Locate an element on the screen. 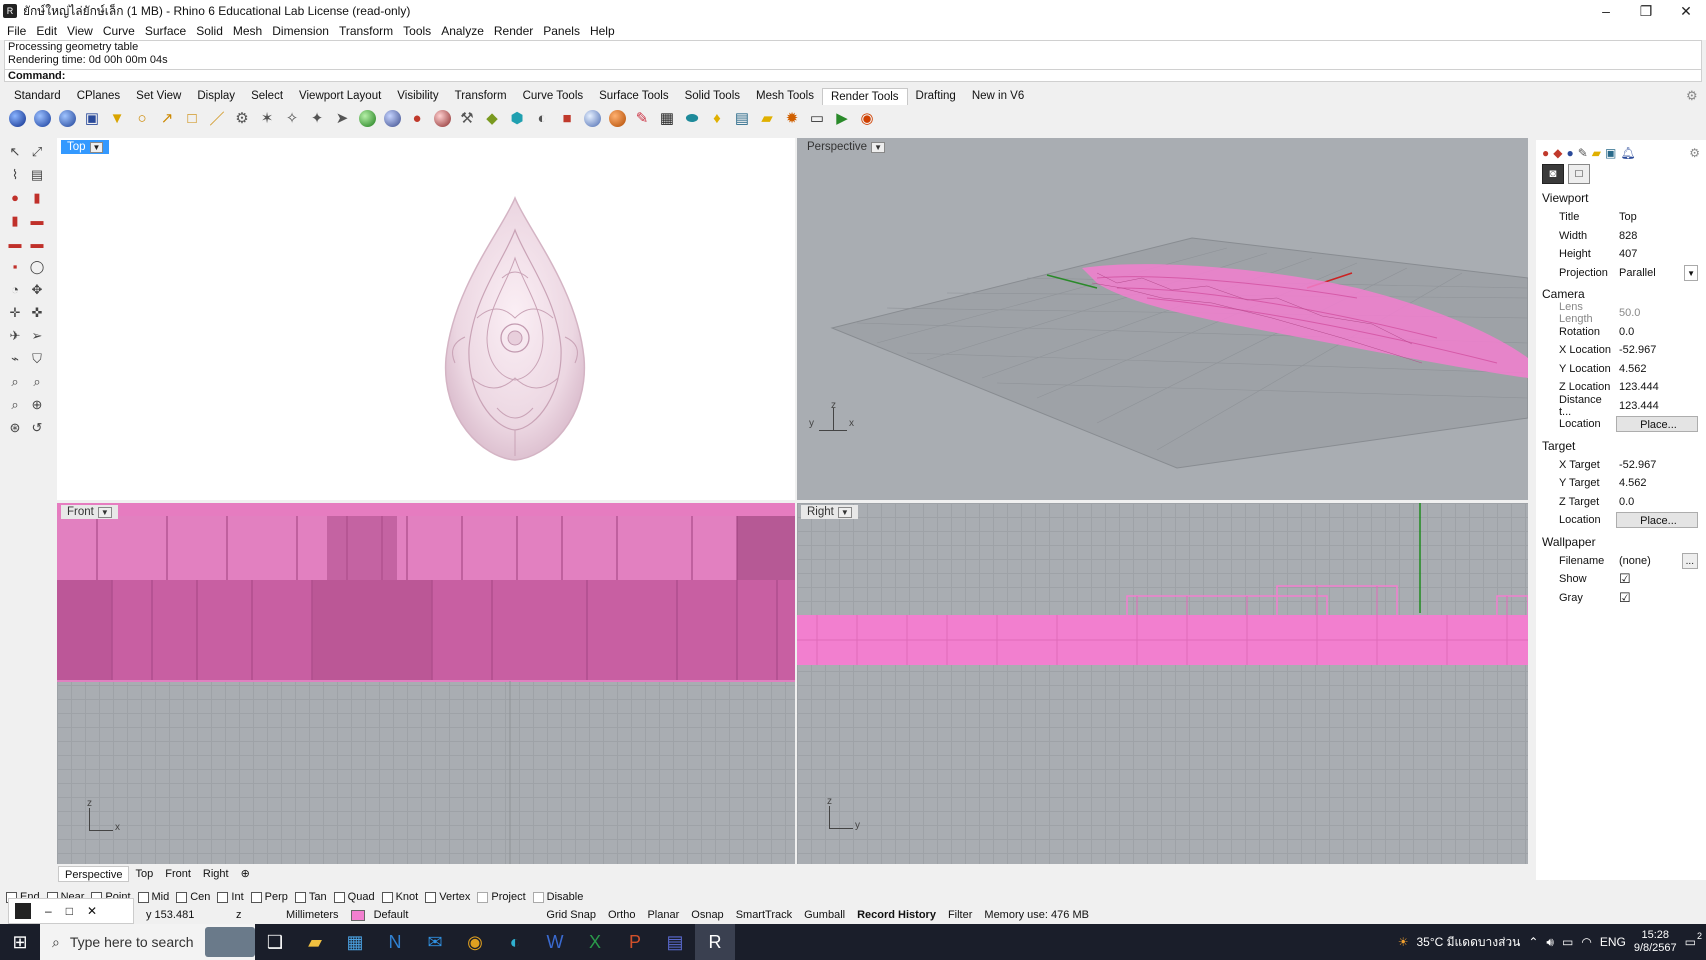  menu-file: File is located at coordinates (16, 31).